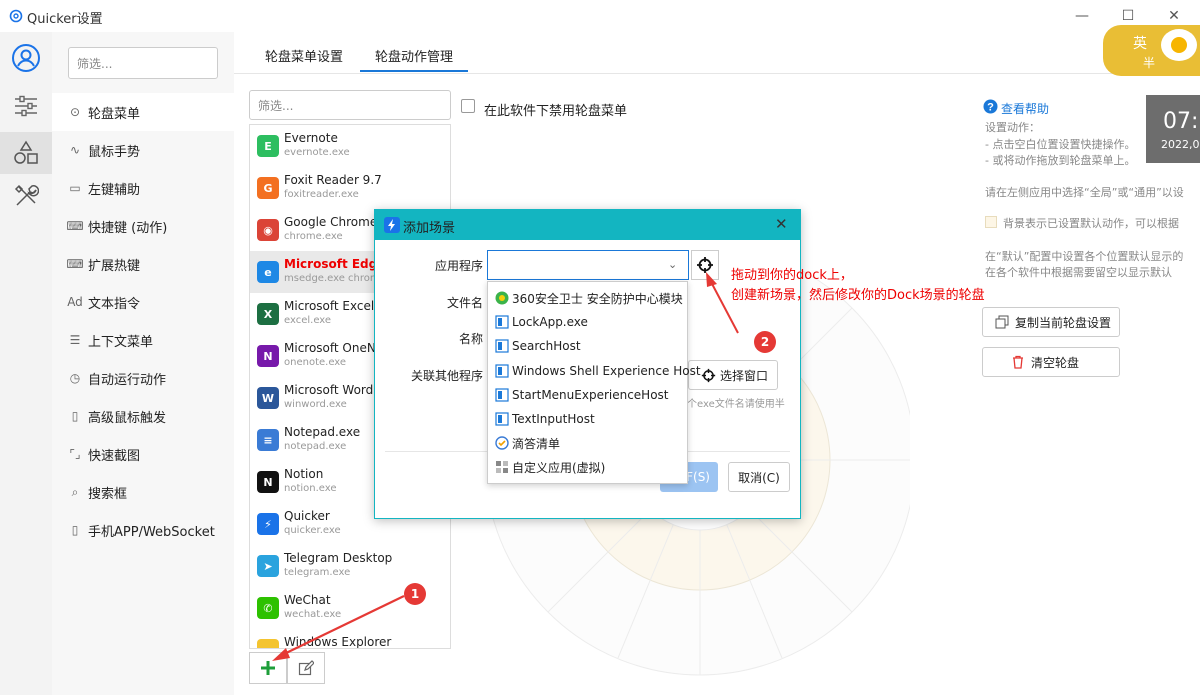 This screenshot has width=1200, height=695. What do you see at coordinates (587, 346) in the screenshot?
I see `dropdown-option: SearchHost` at bounding box center [587, 346].